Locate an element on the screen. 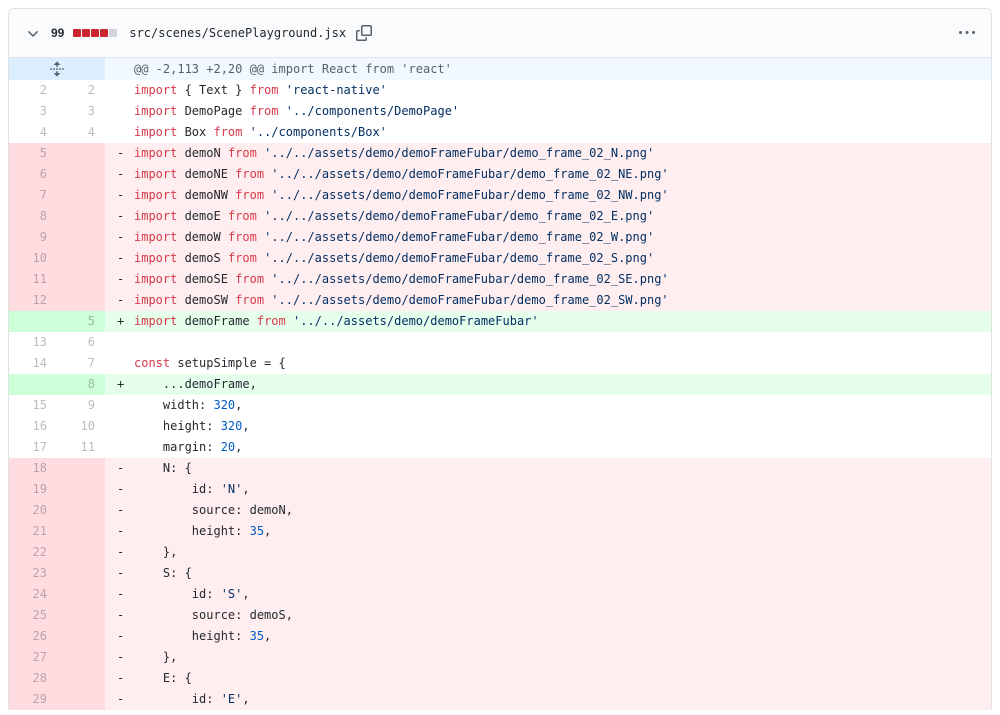  new-line-number: 2 is located at coordinates (81, 90).